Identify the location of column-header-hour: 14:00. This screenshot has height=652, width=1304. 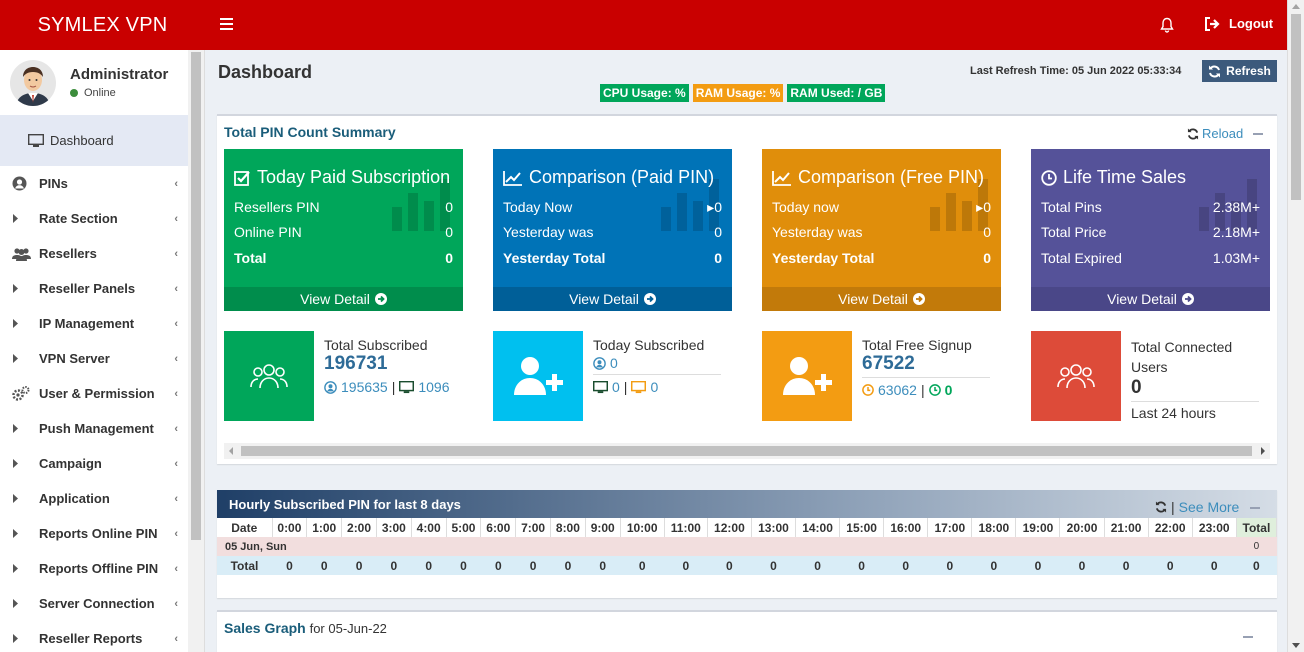
(818, 527).